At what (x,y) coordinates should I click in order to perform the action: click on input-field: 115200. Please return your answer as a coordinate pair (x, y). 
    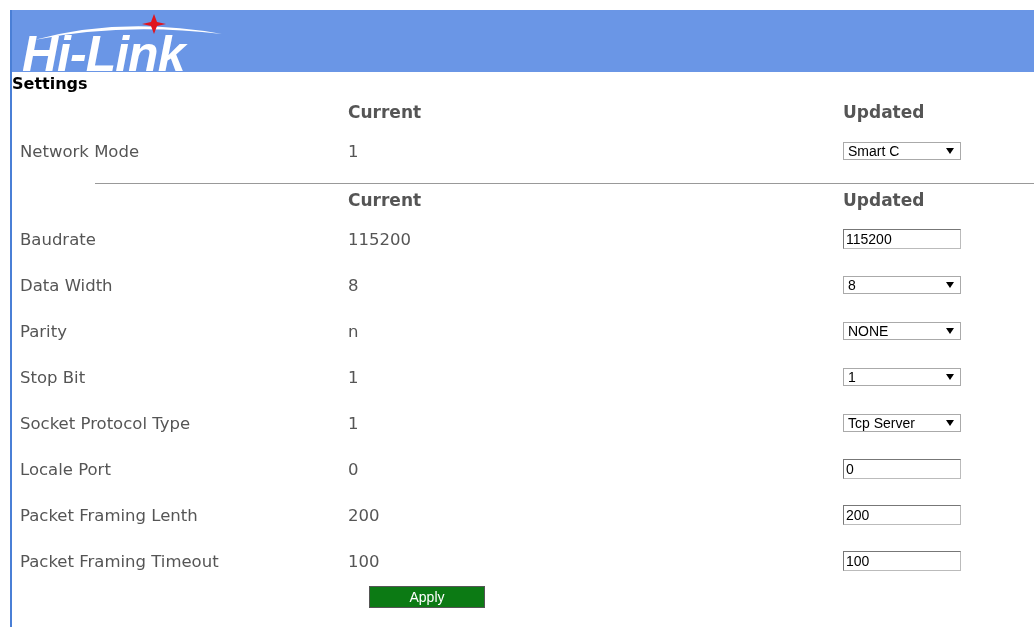
    Looking at the image, I should click on (902, 239).